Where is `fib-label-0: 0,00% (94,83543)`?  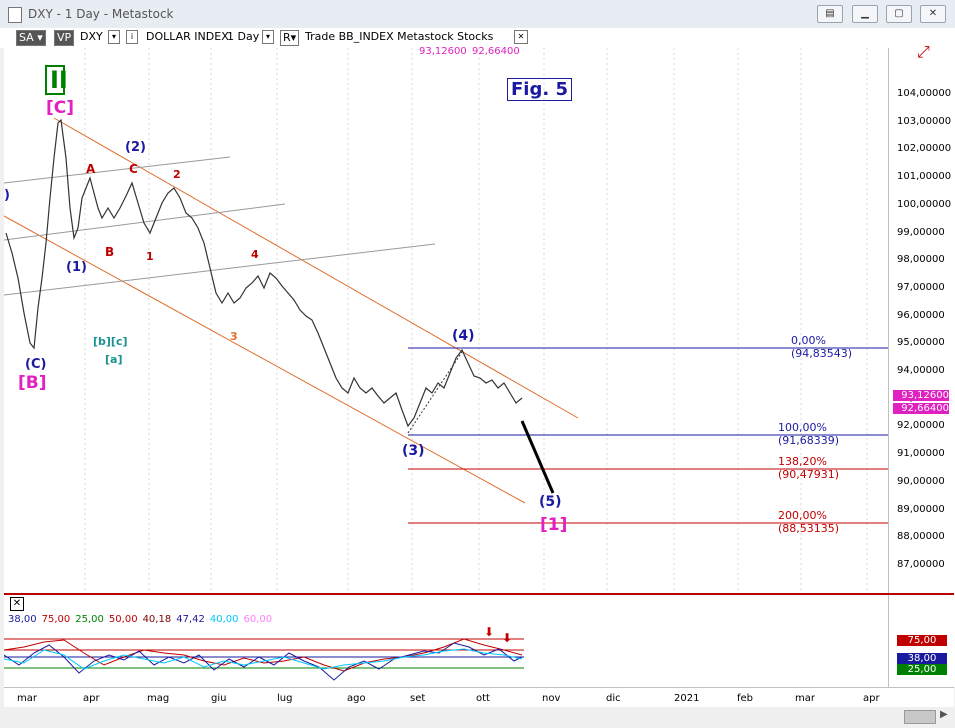 fib-label-0: 0,00% (94,83543) is located at coordinates (822, 347).